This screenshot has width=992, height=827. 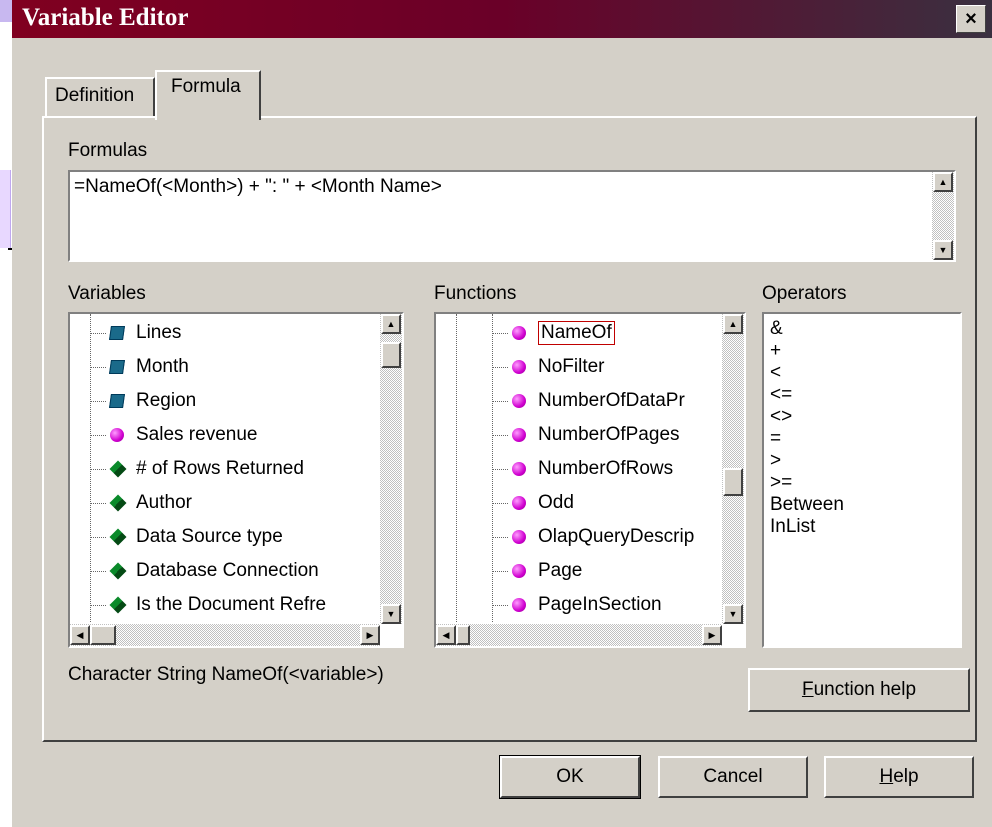 I want to click on tab-formula: Formula, so click(x=208, y=95).